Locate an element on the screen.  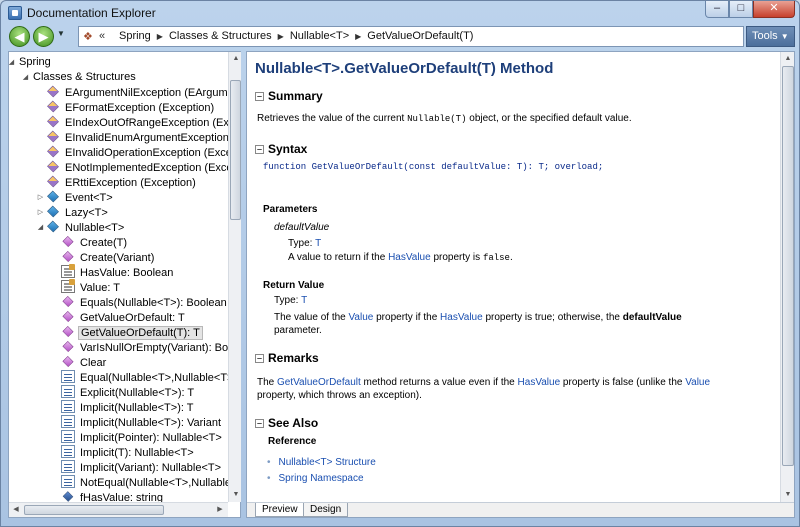
address-chevron: « is located at coordinates (102, 36).